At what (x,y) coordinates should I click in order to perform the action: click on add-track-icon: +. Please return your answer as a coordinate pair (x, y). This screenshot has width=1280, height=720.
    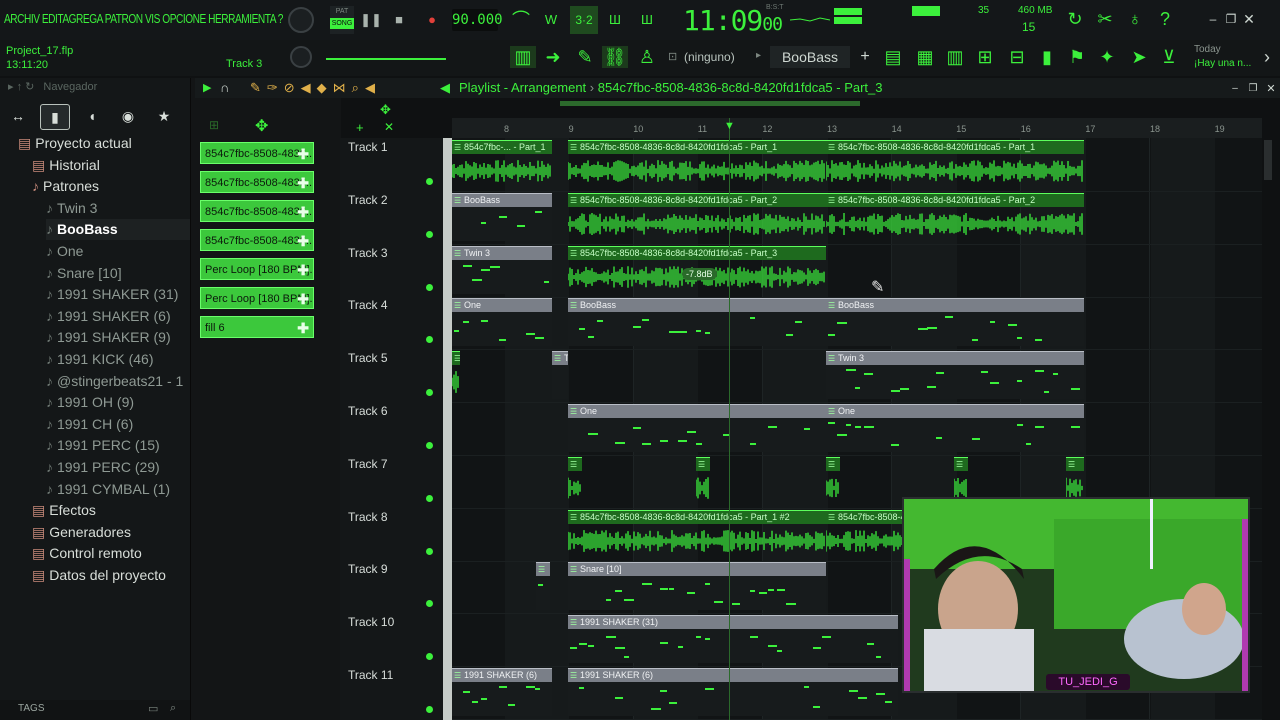
    Looking at the image, I should click on (360, 127).